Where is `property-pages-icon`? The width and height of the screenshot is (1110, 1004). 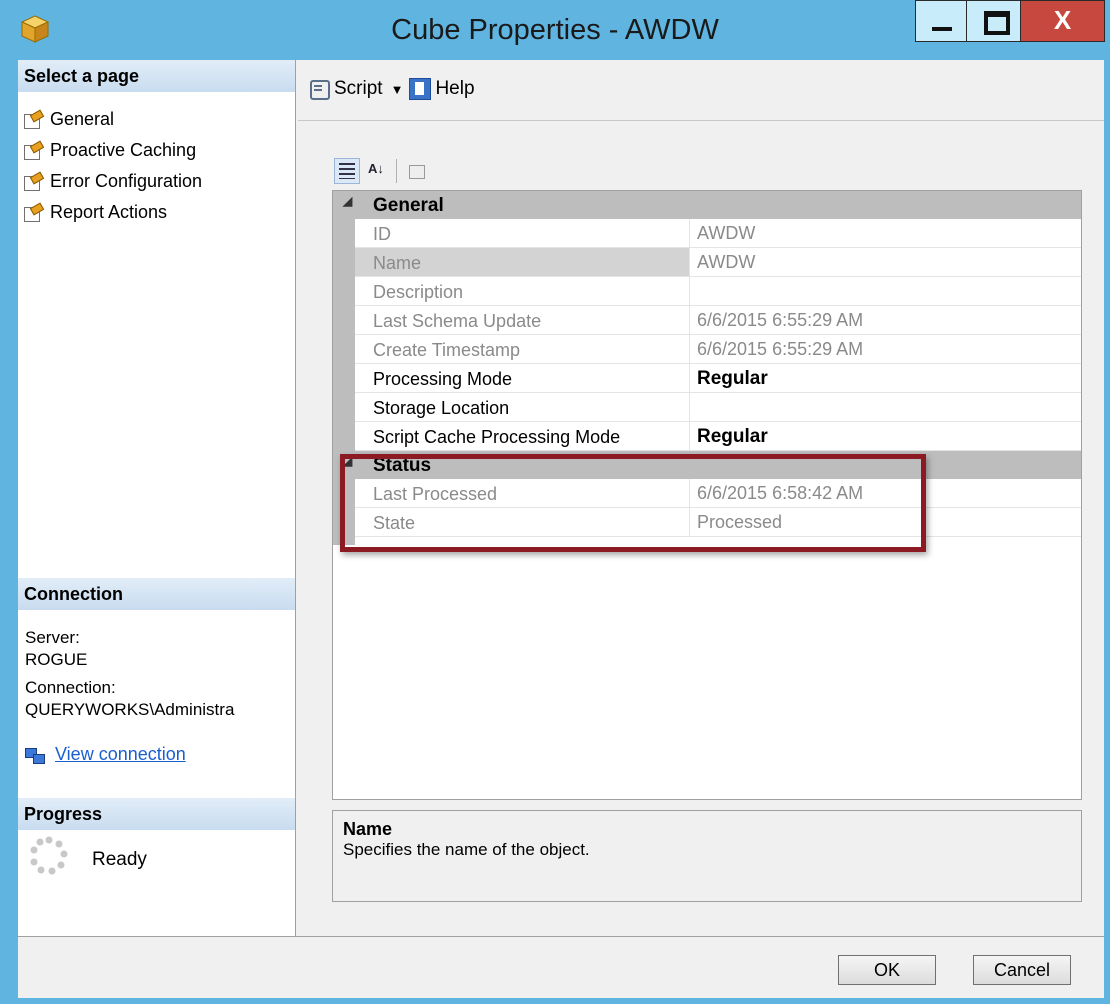 property-pages-icon is located at coordinates (417, 172).